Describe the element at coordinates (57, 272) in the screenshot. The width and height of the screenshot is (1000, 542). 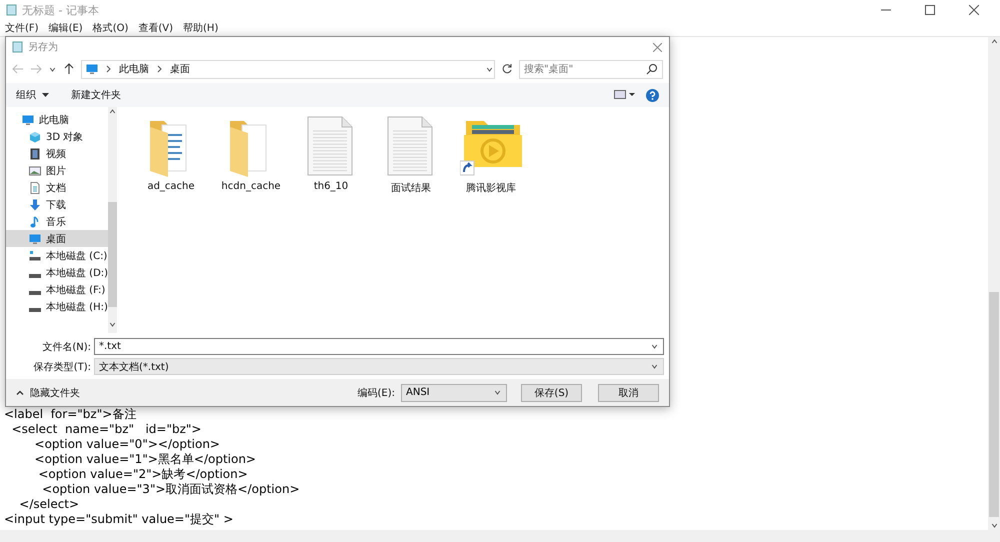
I see `sidebar-item: 本地磁盘 (D:)` at that location.